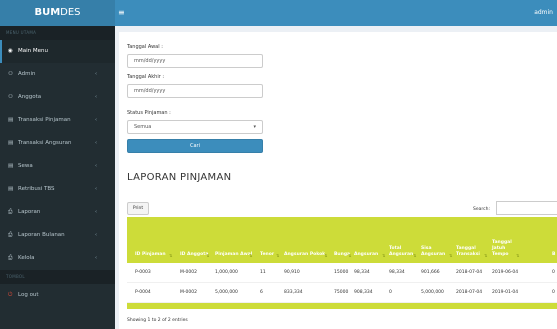 The image size is (557, 329). Describe the element at coordinates (57, 33) in the screenshot. I see `sidebar-header: MENU UTAMA` at that location.